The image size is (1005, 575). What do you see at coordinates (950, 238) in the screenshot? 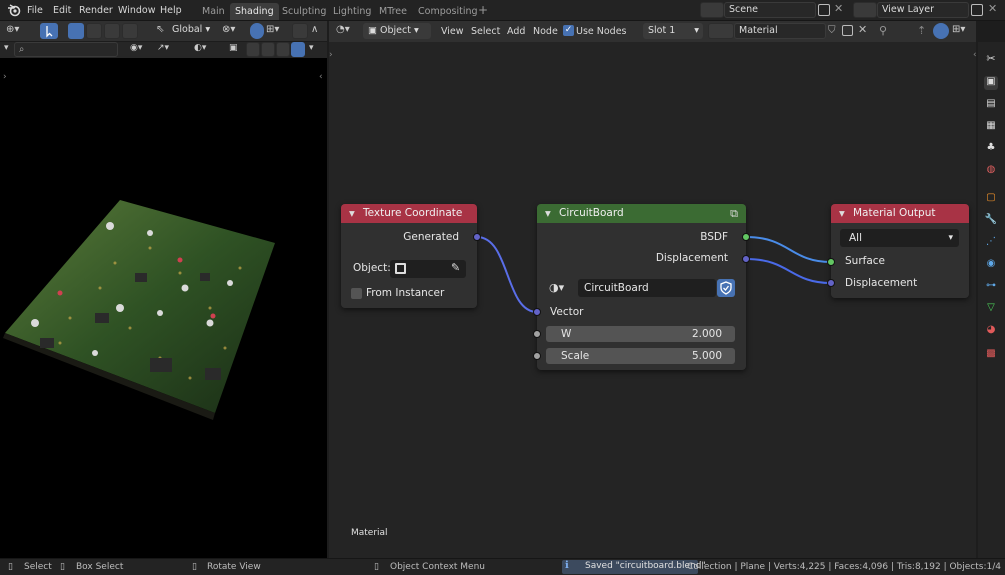
I see `chevron-down-icon: ▾` at bounding box center [950, 238].